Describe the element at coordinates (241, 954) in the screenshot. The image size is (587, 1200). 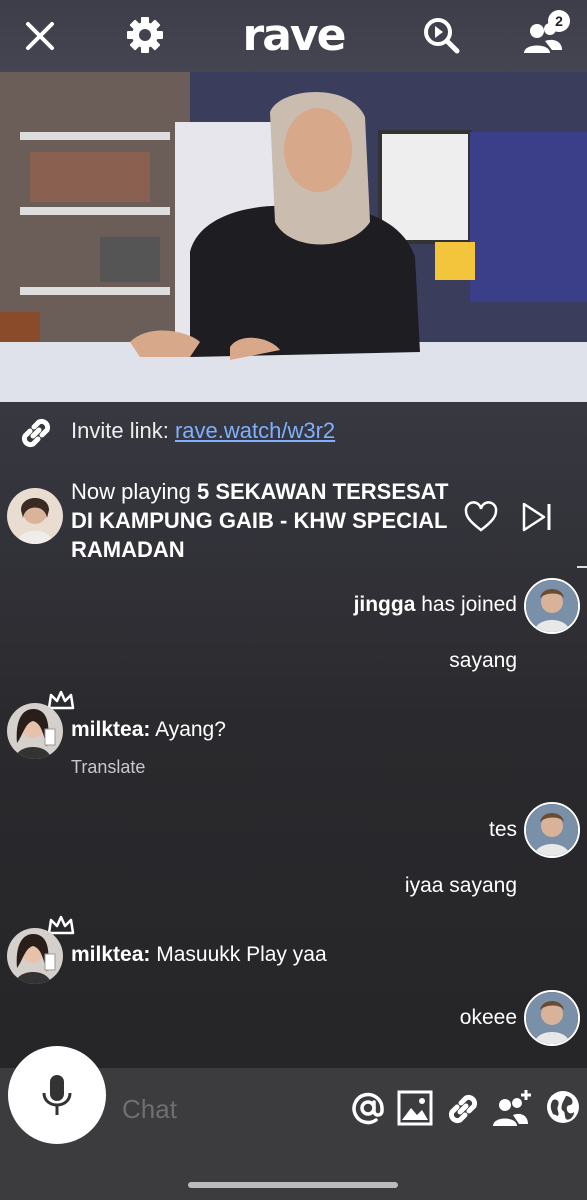
I see `chat-text: Masuukk Play yaa` at that location.